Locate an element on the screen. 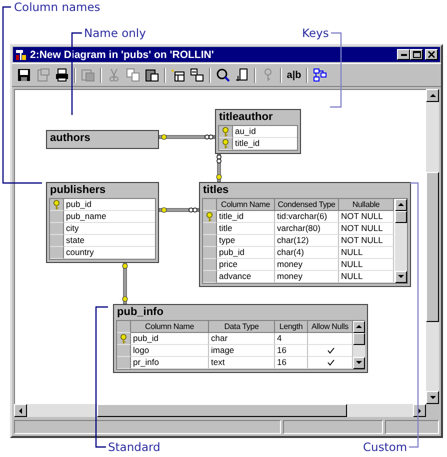 The image size is (447, 457). relationships-icon is located at coordinates (320, 75).